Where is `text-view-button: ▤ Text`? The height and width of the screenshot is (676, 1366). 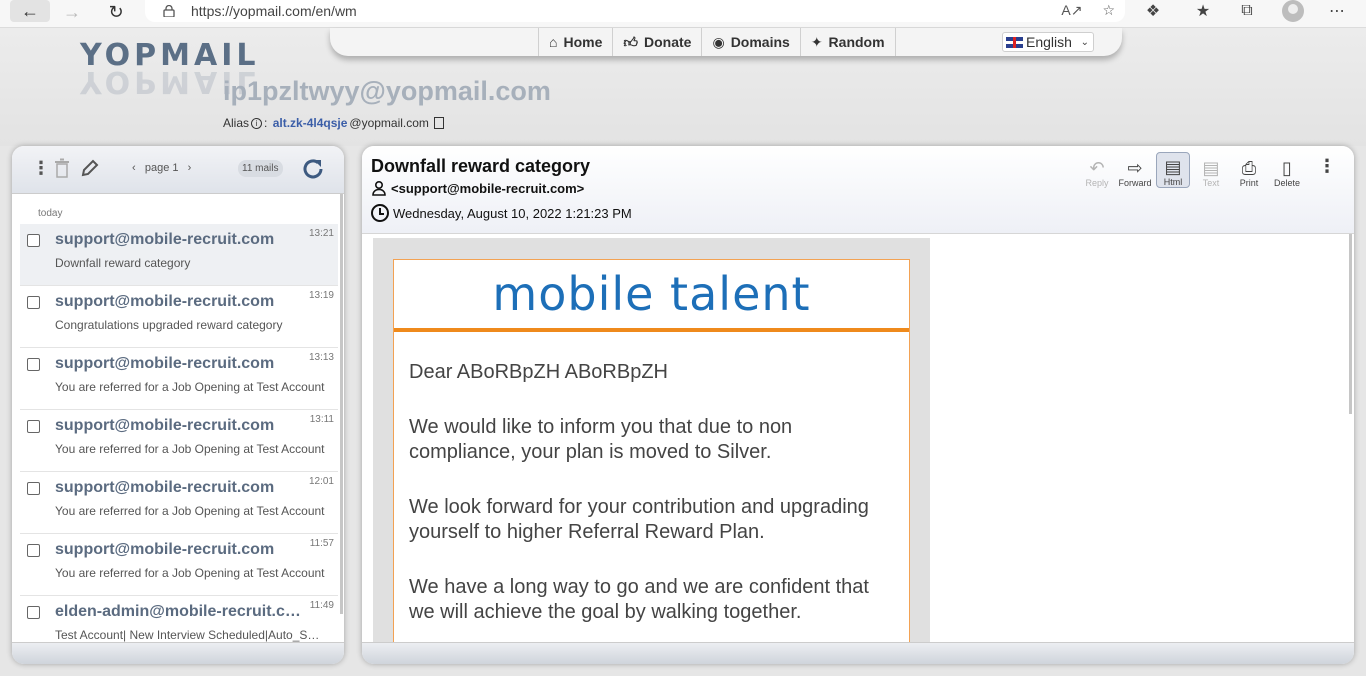 text-view-button: ▤ Text is located at coordinates (1211, 170).